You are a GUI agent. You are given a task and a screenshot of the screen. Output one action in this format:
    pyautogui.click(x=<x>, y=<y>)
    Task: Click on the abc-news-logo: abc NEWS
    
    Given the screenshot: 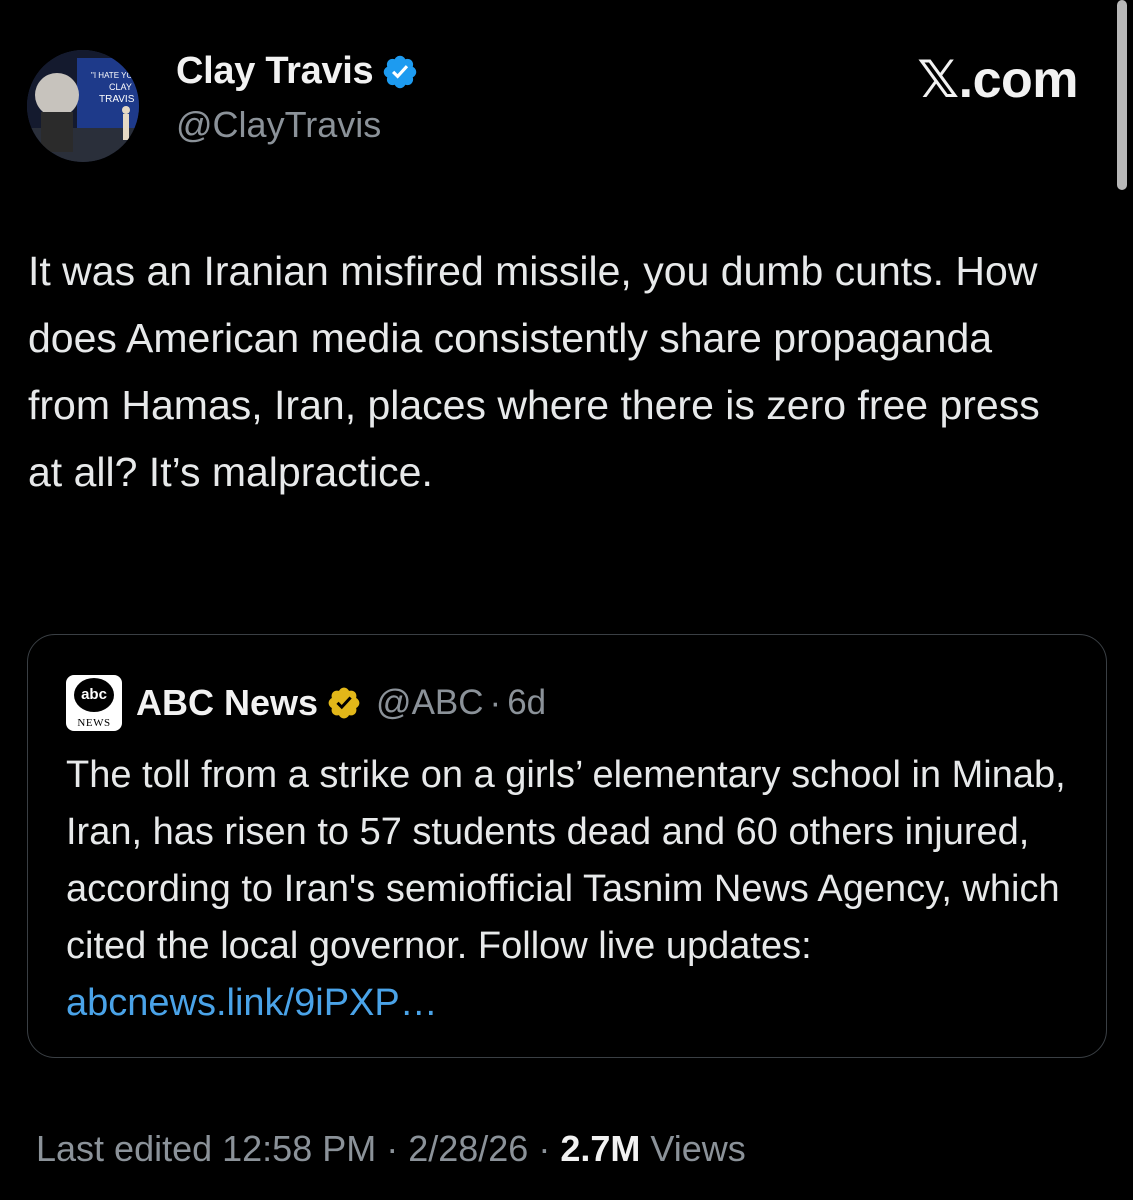 What is the action you would take?
    pyautogui.click(x=94, y=703)
    